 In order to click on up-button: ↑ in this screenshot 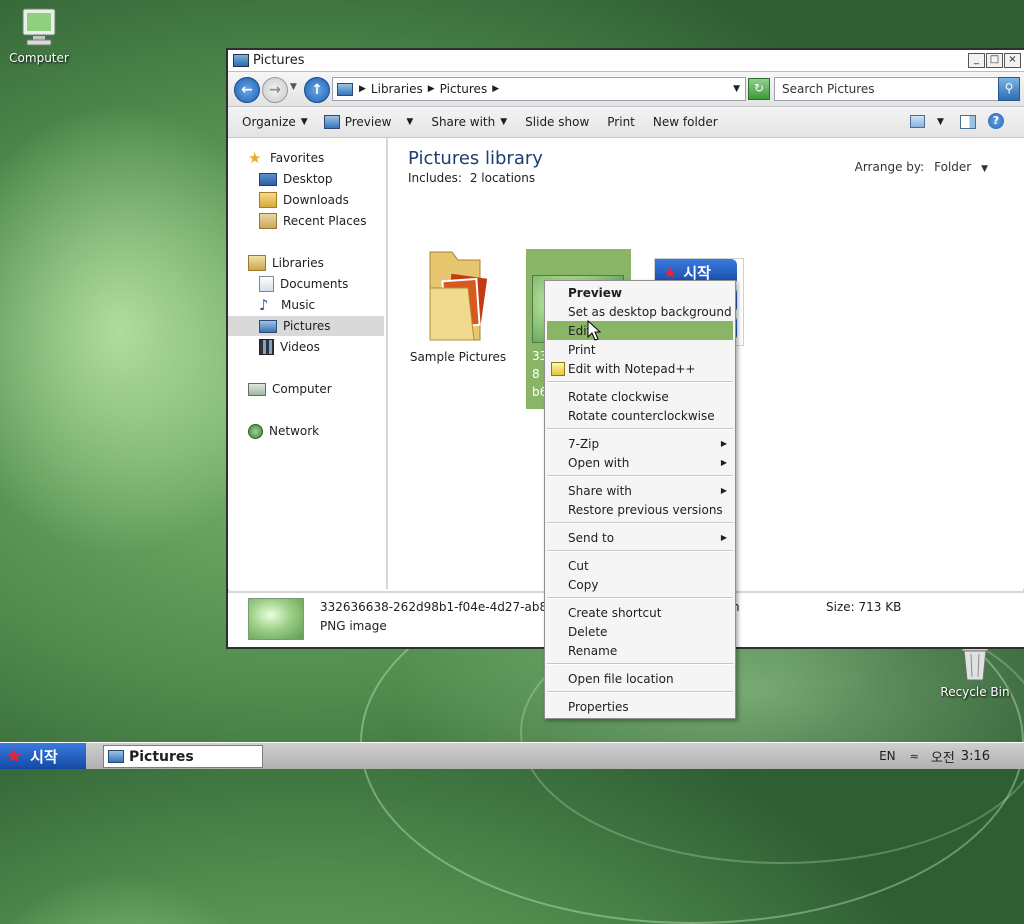, I will do `click(317, 90)`.